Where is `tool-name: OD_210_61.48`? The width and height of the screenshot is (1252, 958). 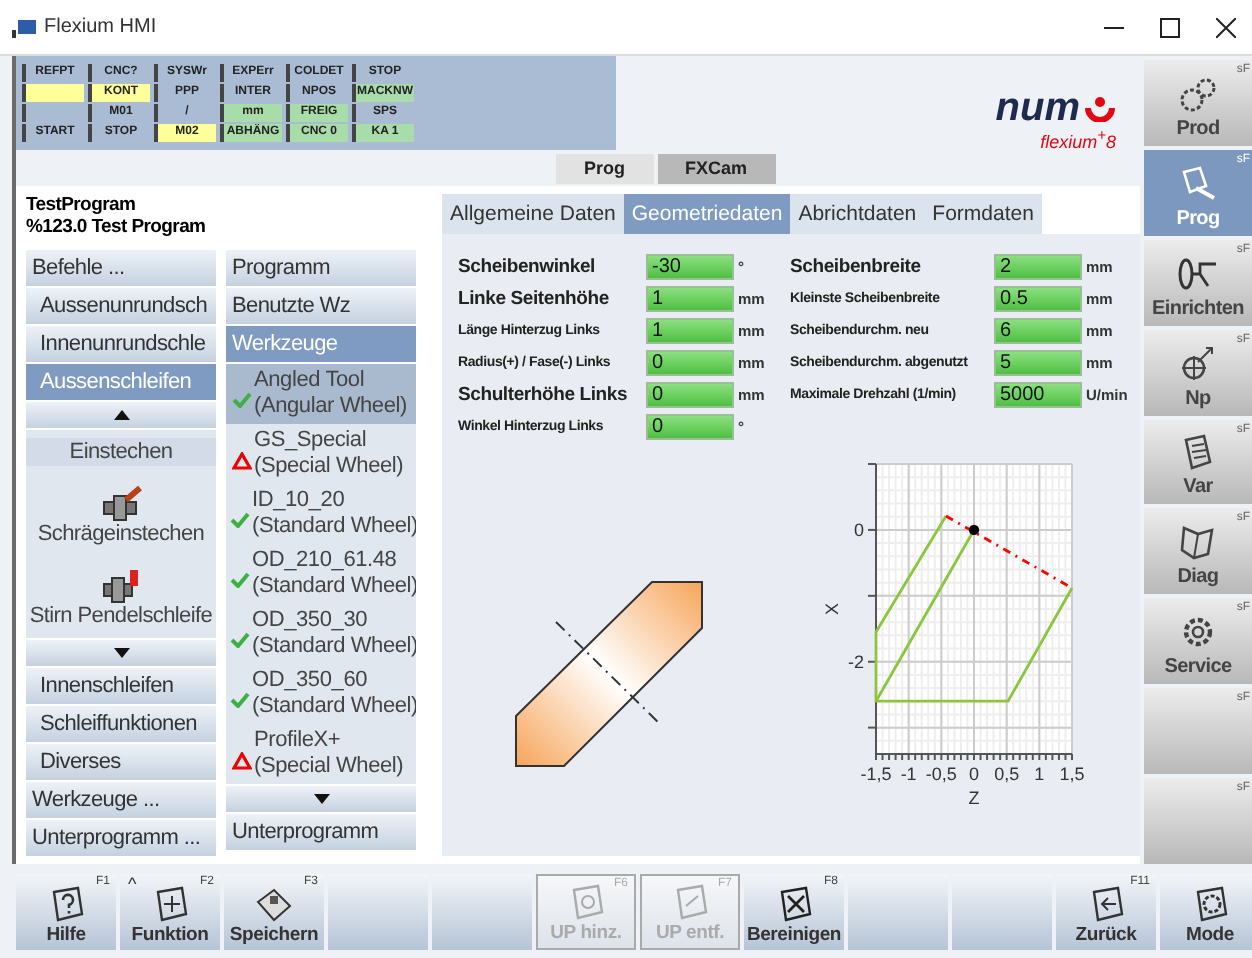
tool-name: OD_210_61.48 is located at coordinates (325, 561).